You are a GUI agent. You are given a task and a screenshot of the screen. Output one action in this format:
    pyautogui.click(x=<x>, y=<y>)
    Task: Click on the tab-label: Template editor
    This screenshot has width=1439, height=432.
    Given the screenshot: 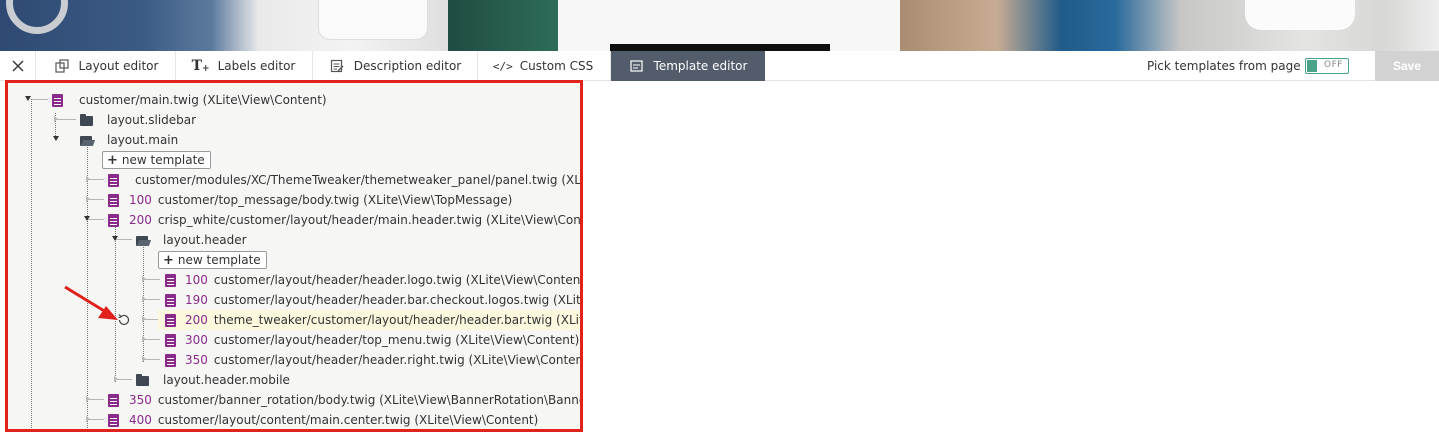 What is the action you would take?
    pyautogui.click(x=700, y=66)
    